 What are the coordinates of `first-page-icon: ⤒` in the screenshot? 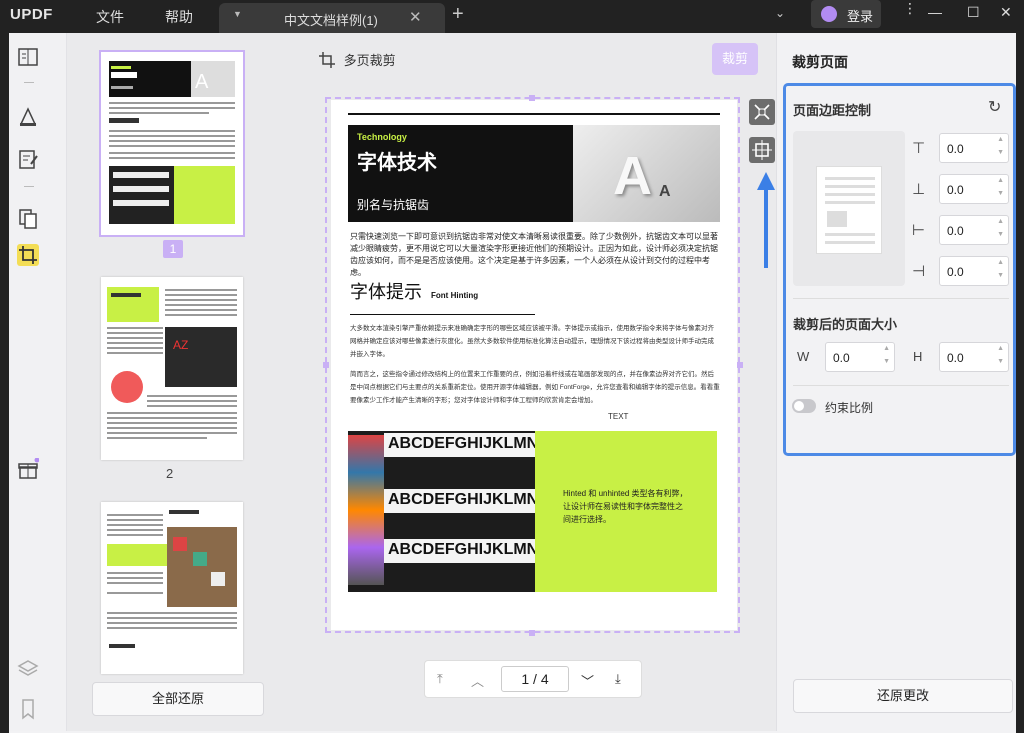 It's located at (440, 679).